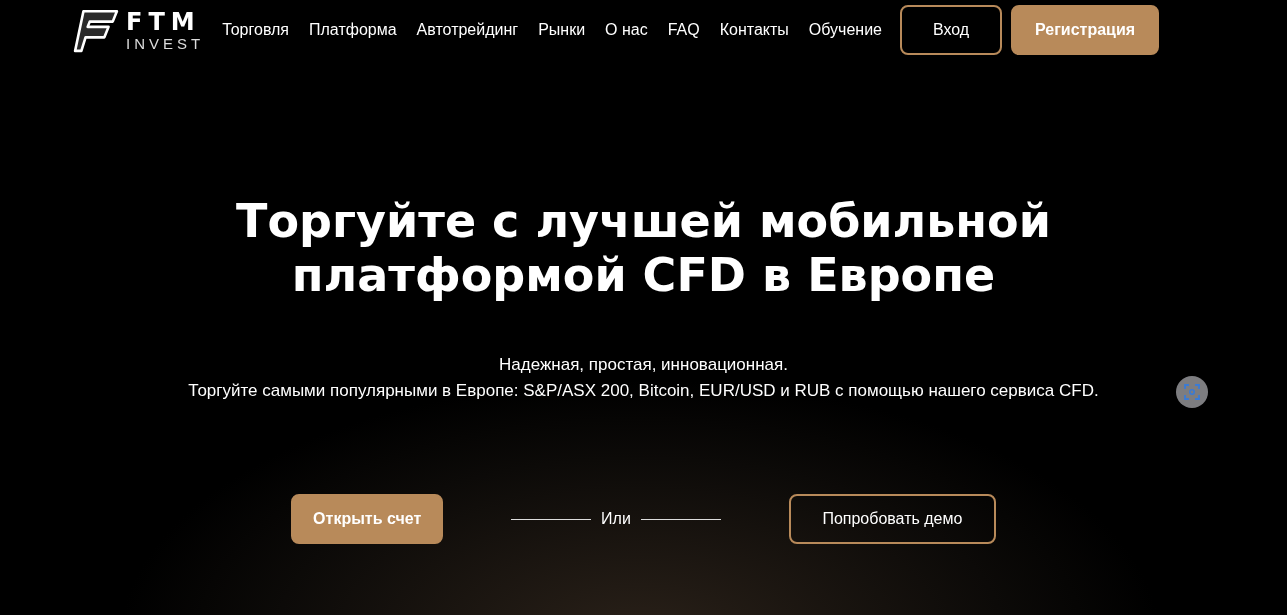  What do you see at coordinates (845, 30) in the screenshot?
I see `nav-link: Обучение` at bounding box center [845, 30].